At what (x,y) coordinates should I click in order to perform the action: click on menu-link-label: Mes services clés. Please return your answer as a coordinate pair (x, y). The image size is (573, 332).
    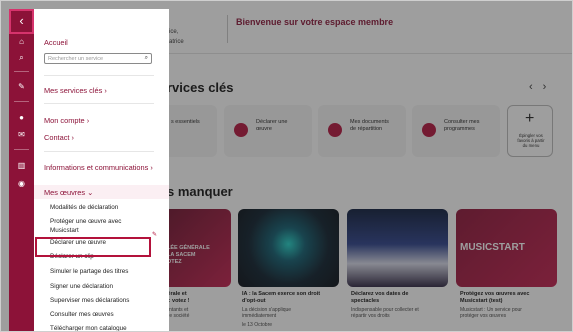
    Looking at the image, I should click on (73, 90).